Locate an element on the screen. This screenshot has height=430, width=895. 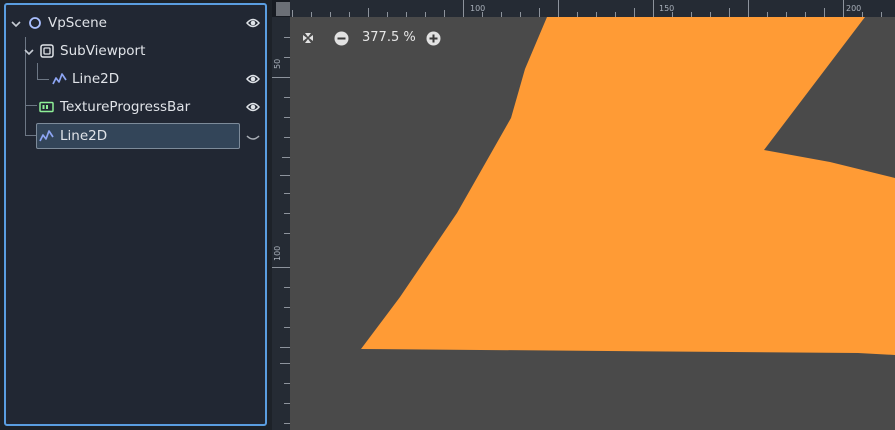
tree-item-line2d-child: Line2D is located at coordinates (135, 79).